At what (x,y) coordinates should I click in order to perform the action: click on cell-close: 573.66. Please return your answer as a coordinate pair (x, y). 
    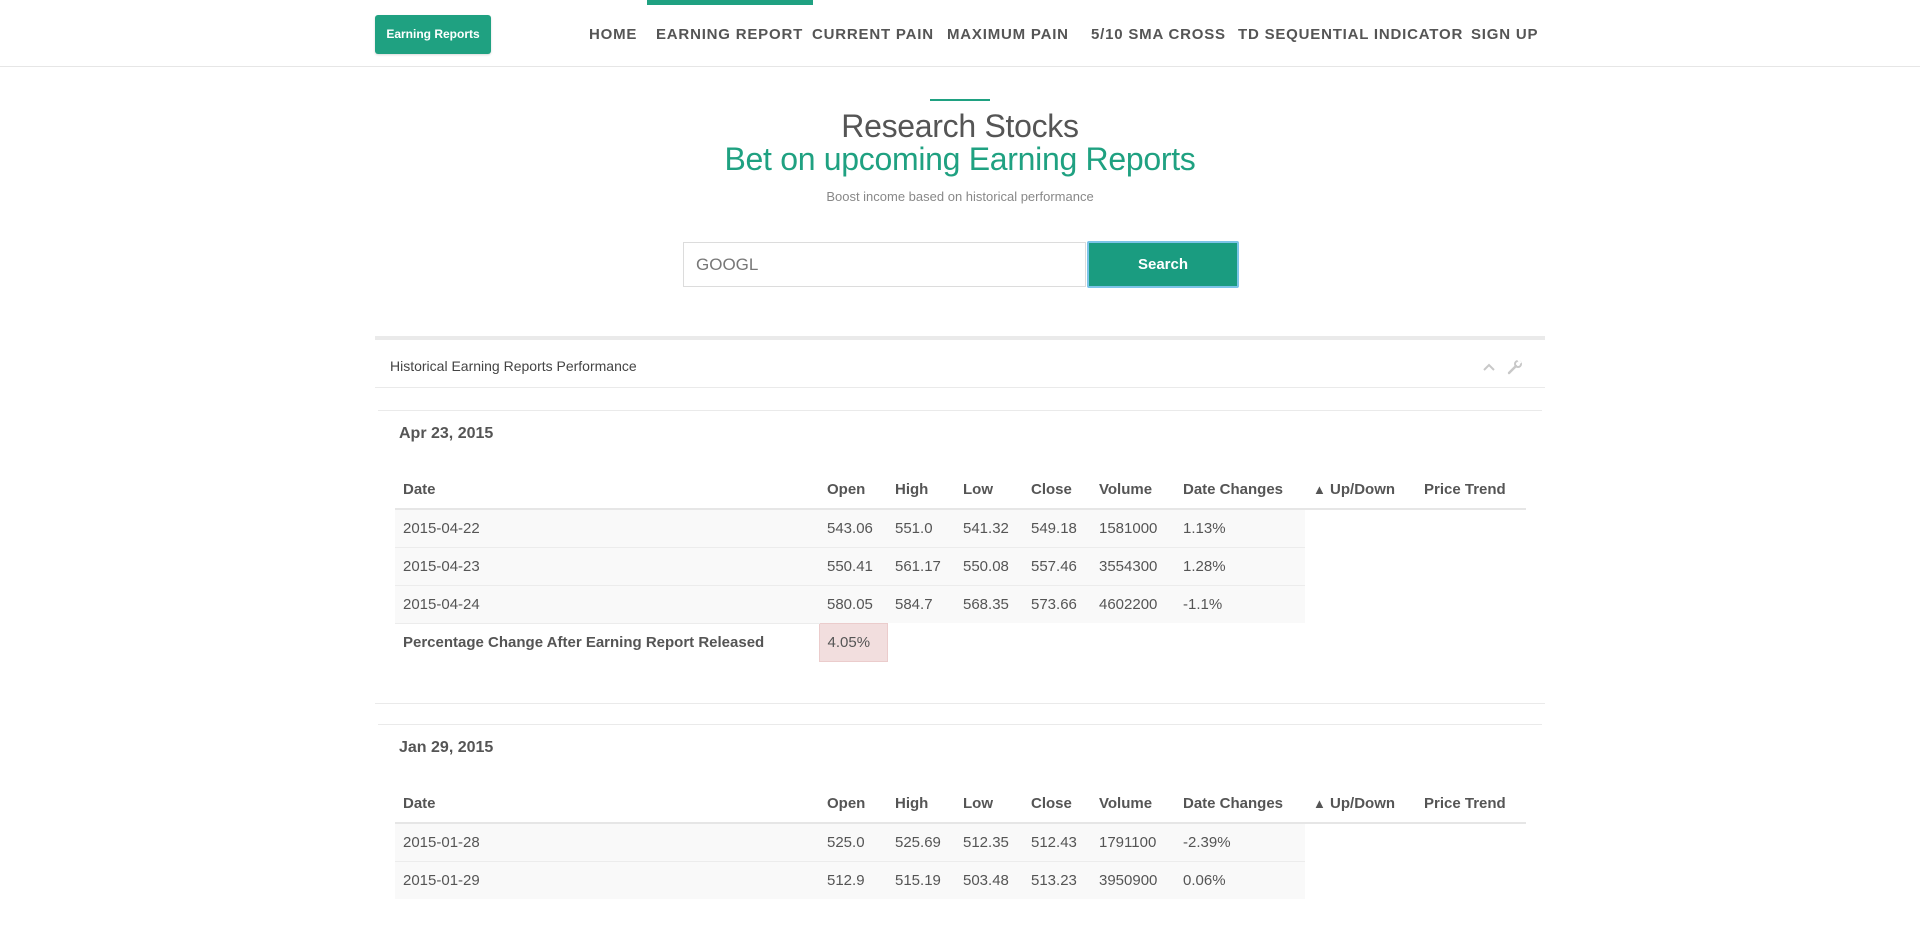
    Looking at the image, I should click on (1057, 603).